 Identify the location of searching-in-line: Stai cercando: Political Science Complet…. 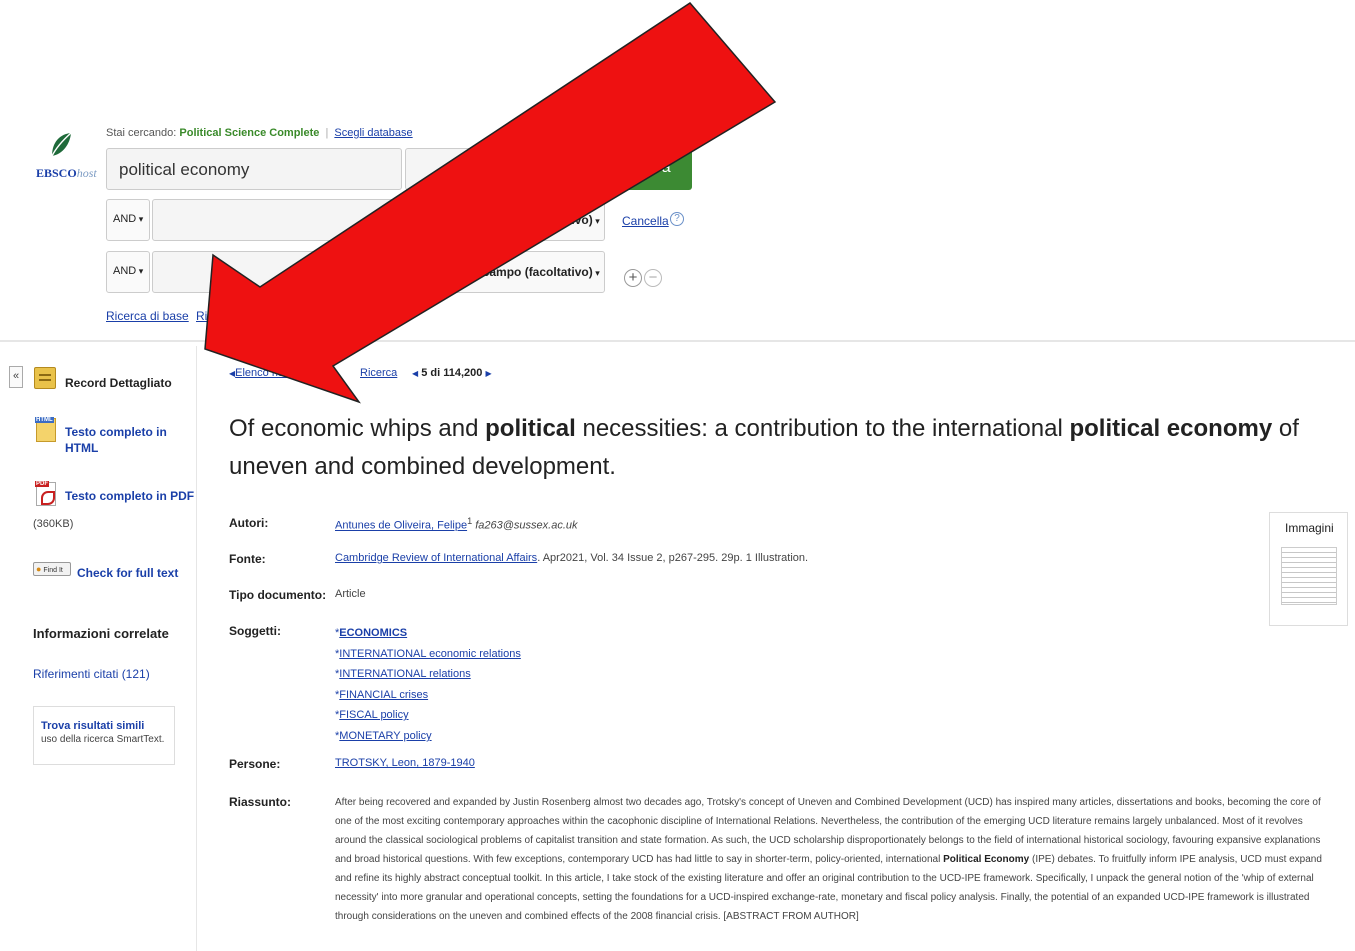
(259, 133).